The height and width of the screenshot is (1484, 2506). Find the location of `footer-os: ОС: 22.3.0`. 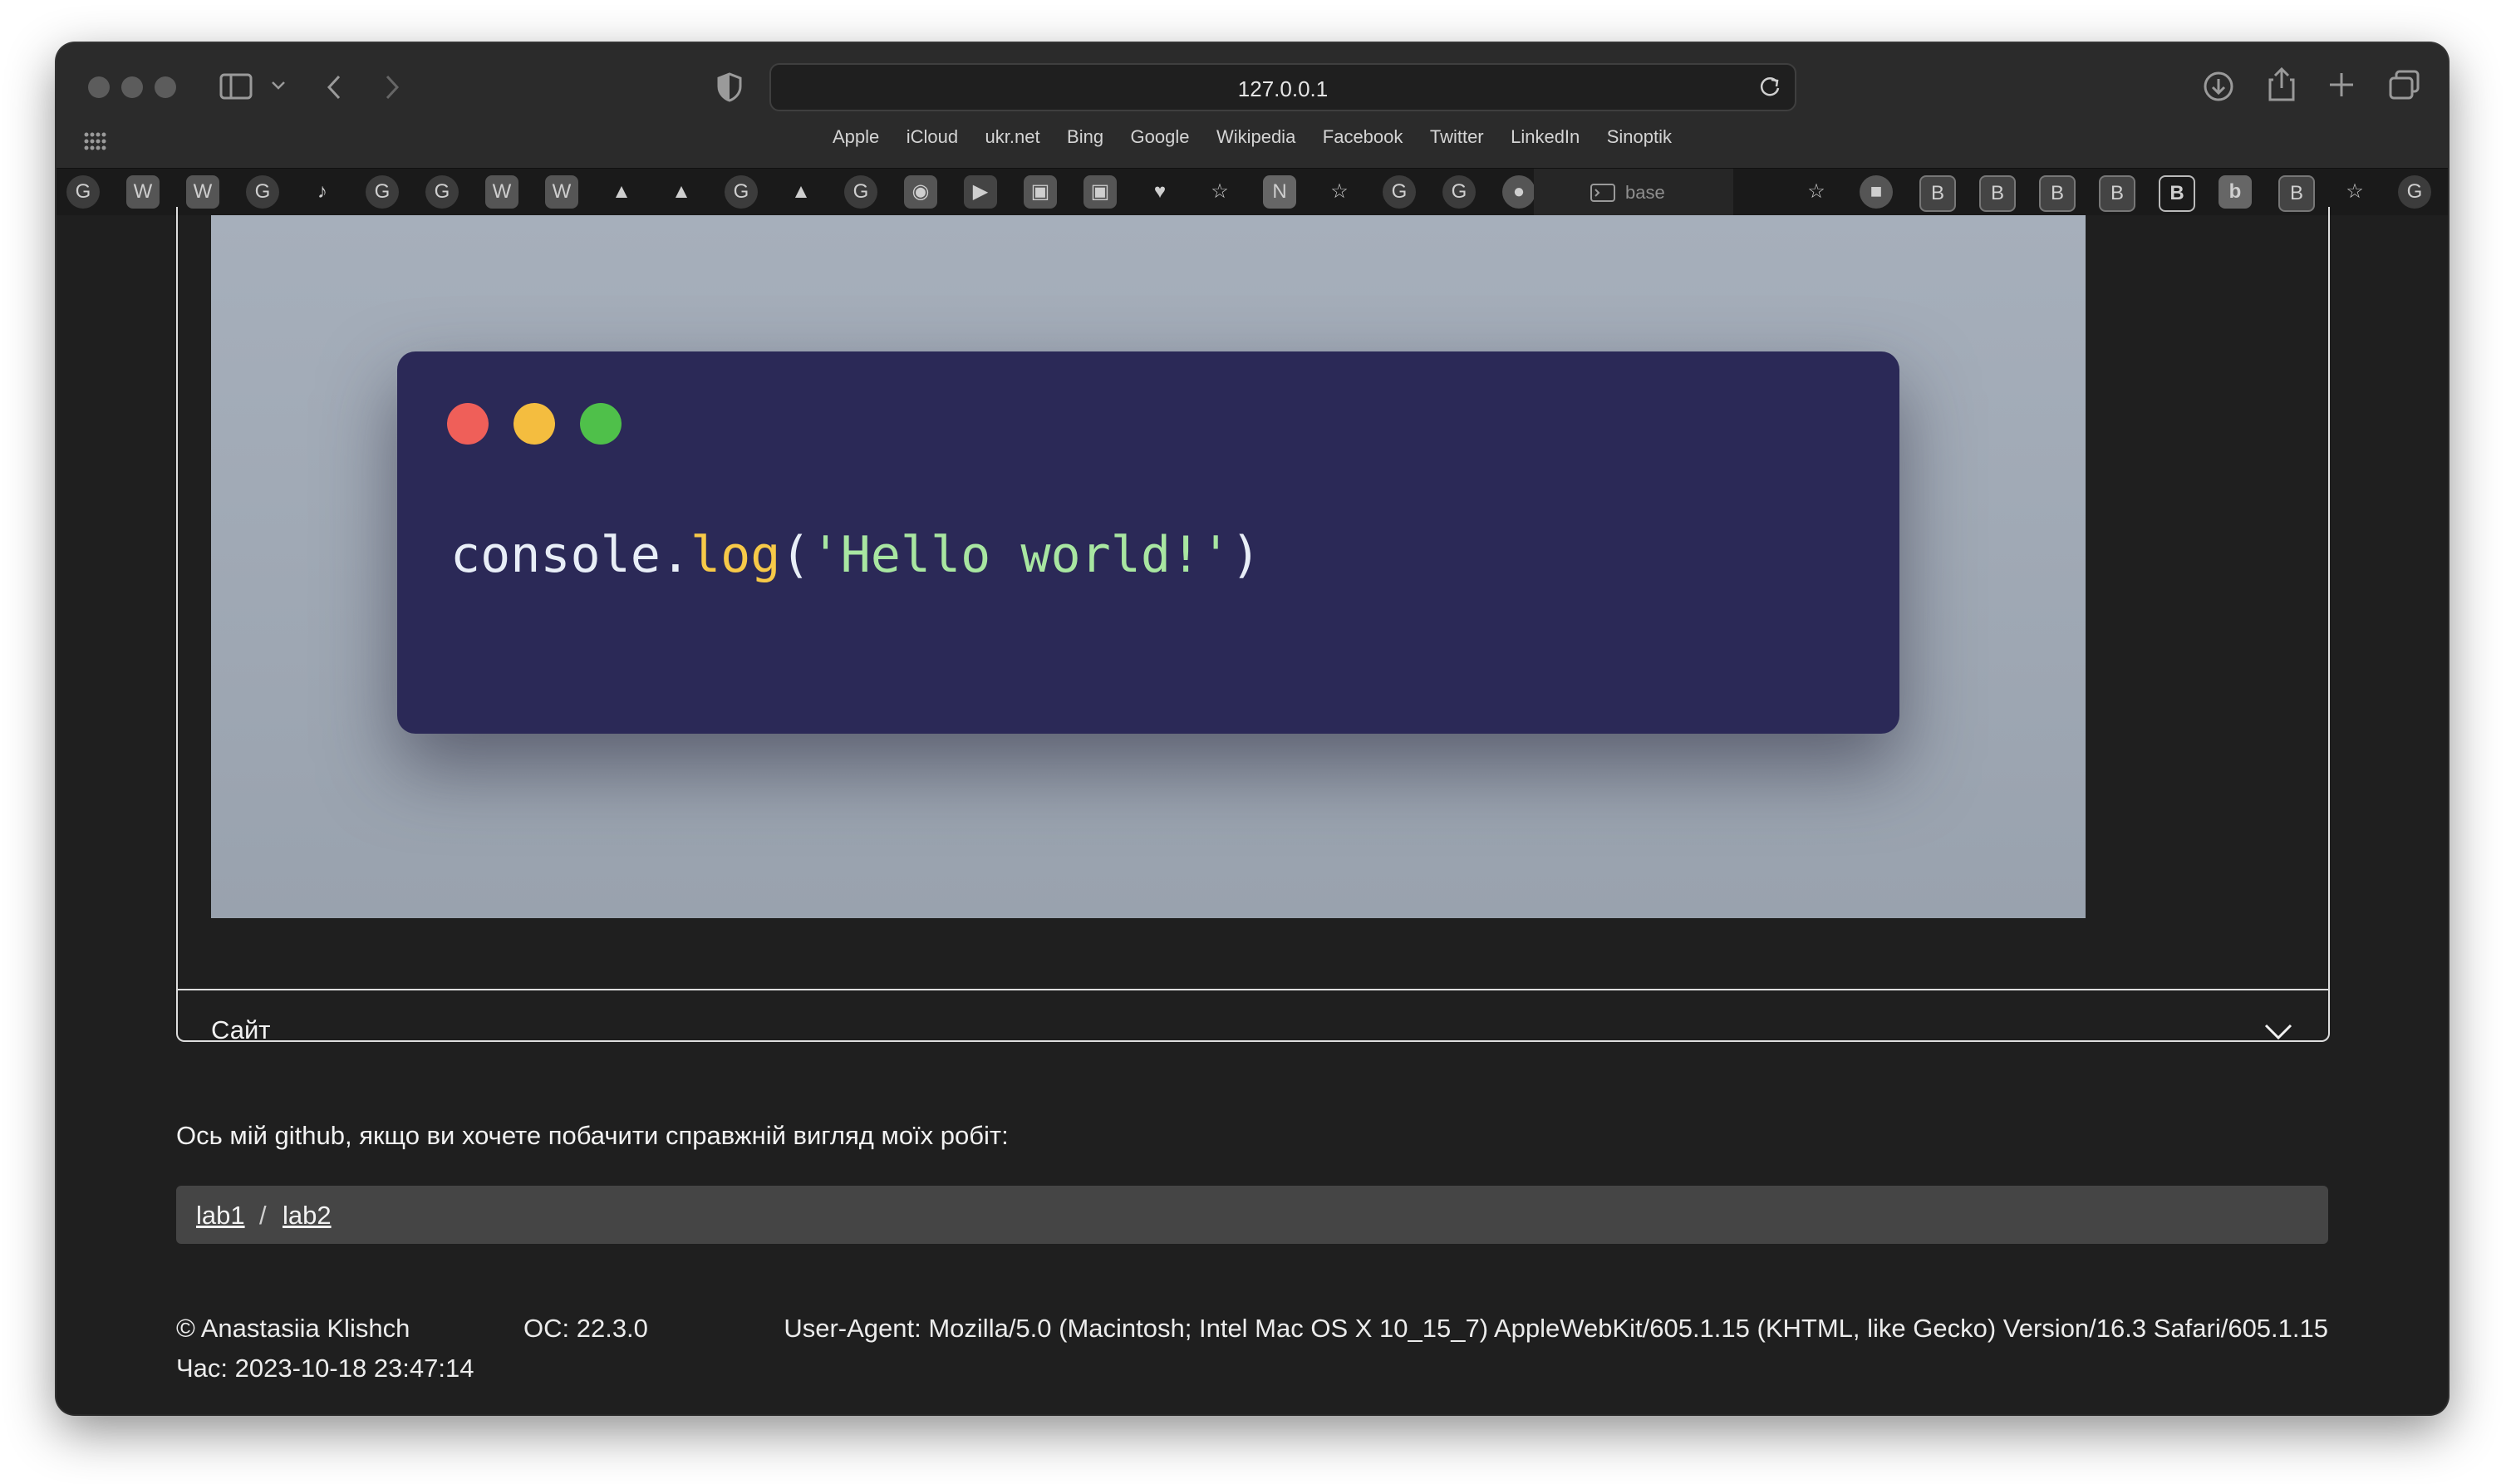

footer-os: ОС: 22.3.0 is located at coordinates (585, 1328).